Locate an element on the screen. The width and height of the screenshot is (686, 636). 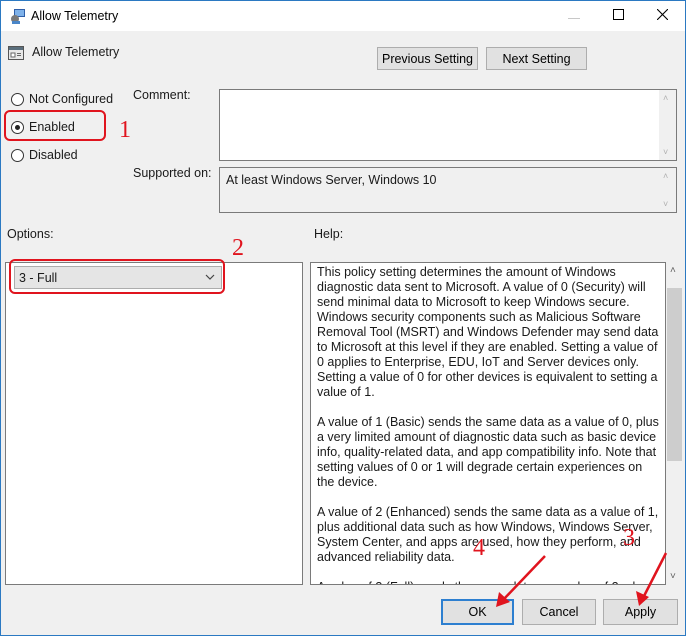
radio-disabled: Disabled is located at coordinates (44, 155).